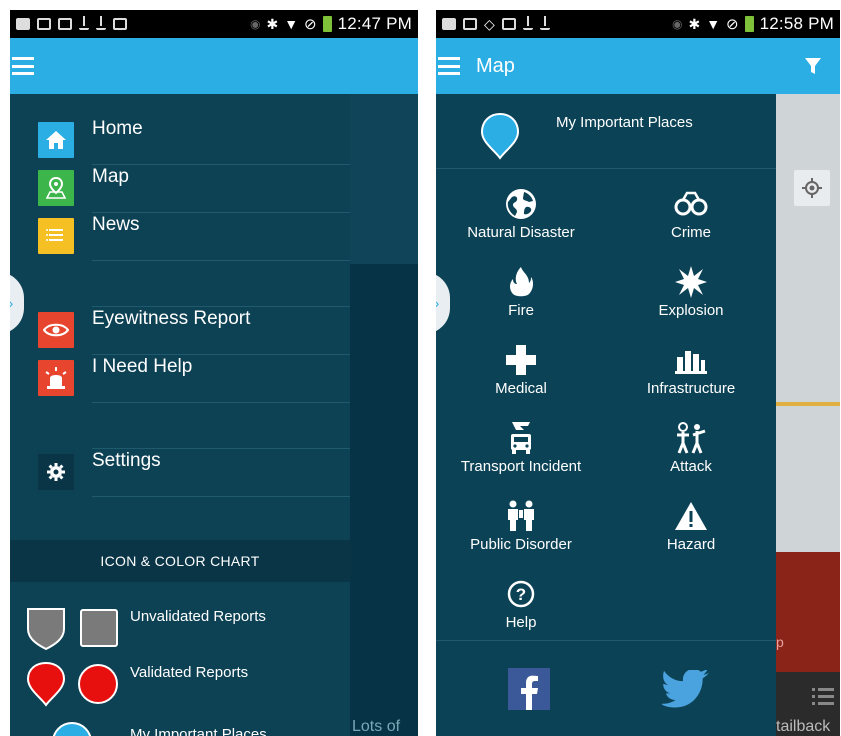  What do you see at coordinates (813, 66) in the screenshot?
I see `filter-icon` at bounding box center [813, 66].